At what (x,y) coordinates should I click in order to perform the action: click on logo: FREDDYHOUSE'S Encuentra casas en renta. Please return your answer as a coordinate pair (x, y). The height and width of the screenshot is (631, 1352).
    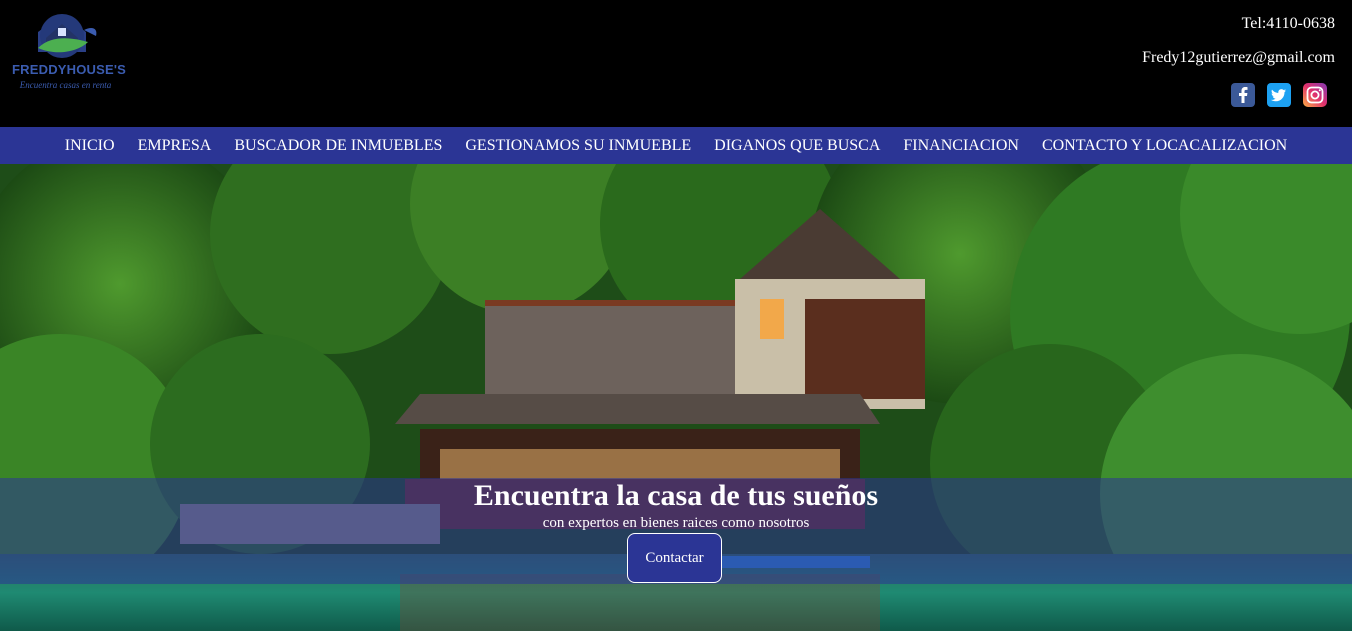
    Looking at the image, I should click on (67, 52).